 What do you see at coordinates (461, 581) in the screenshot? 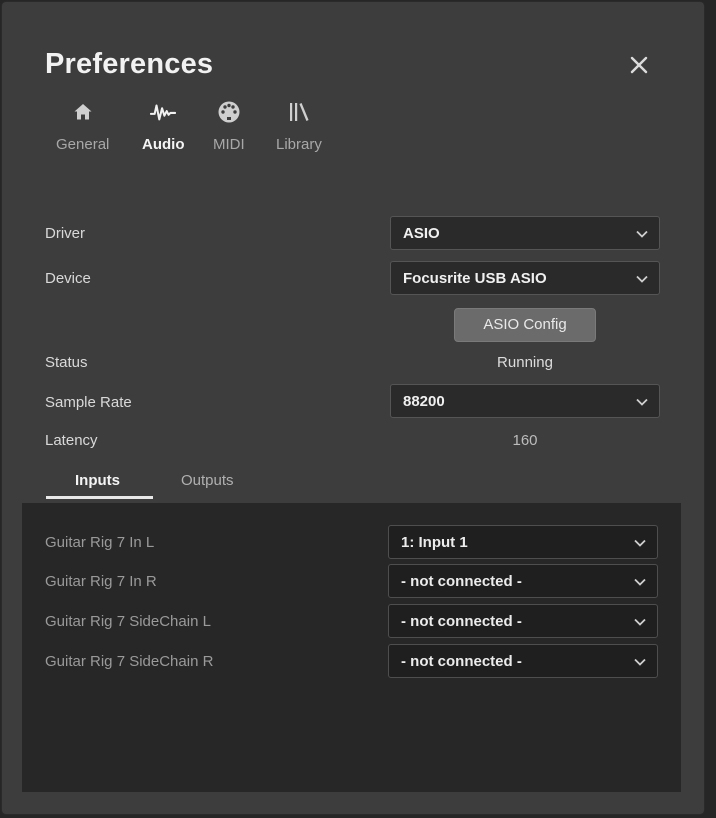
I see `input-in-r-value: - not connected -` at bounding box center [461, 581].